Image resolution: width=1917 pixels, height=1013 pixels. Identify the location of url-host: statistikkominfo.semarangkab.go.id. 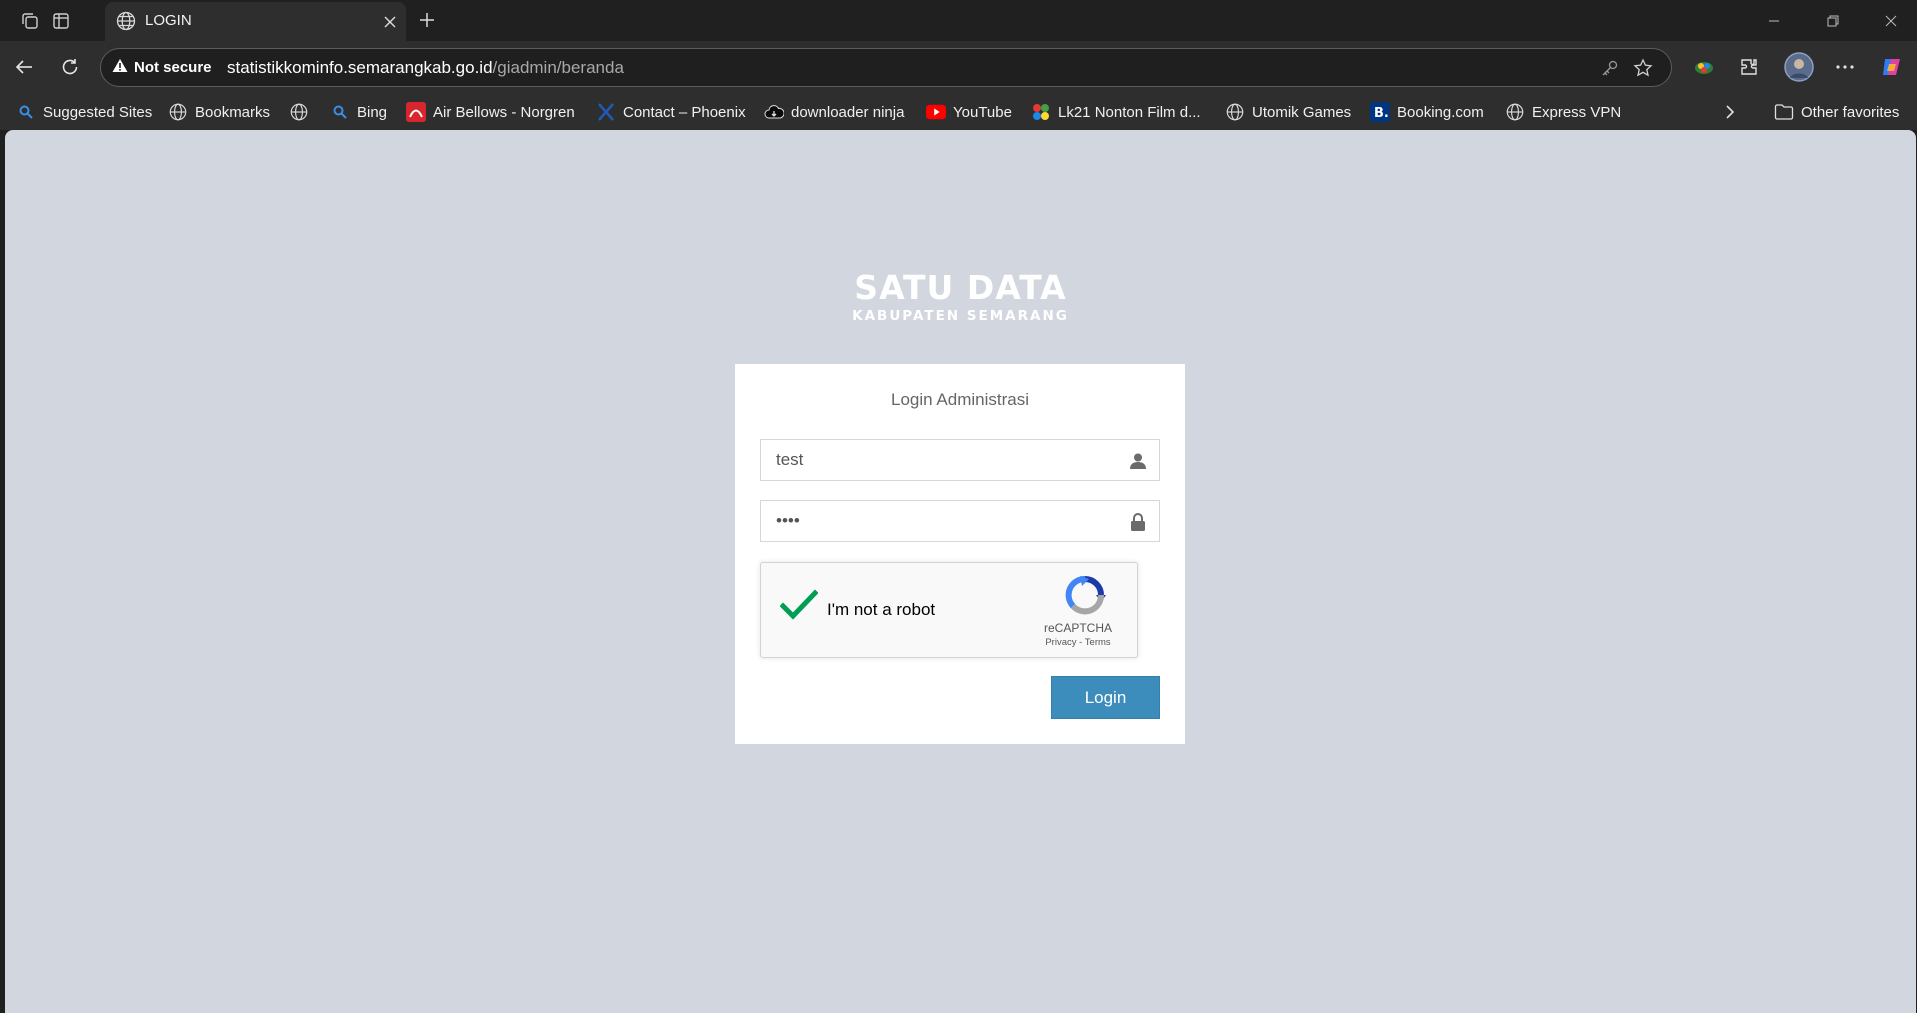
(360, 67).